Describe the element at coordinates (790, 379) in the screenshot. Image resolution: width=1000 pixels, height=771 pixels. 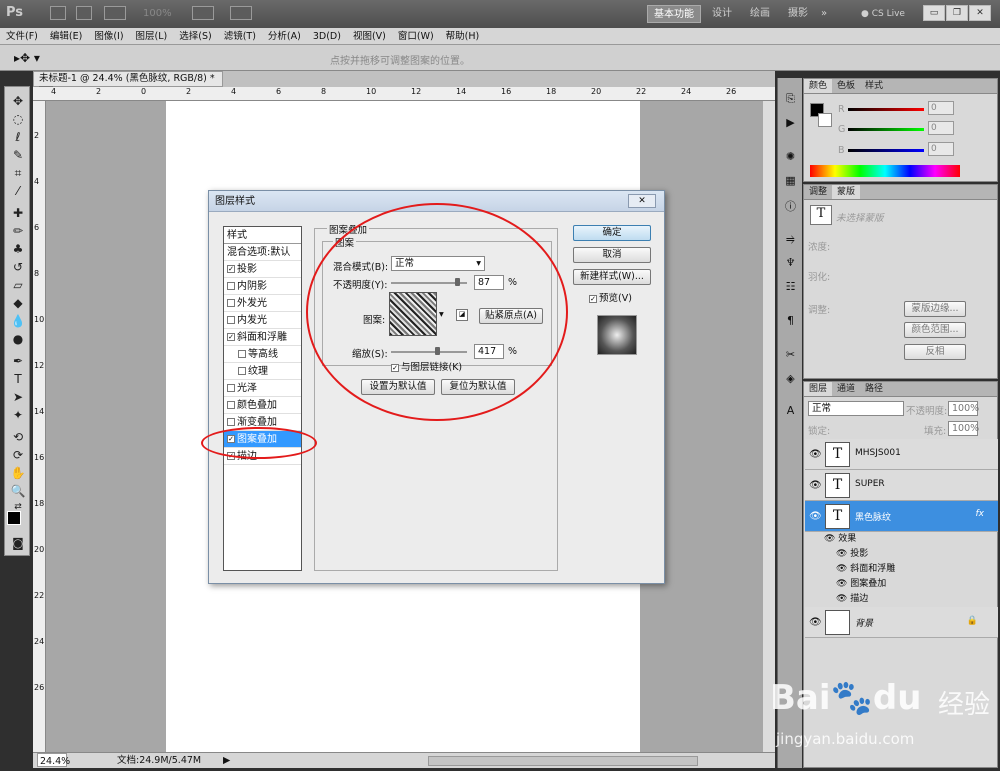
I see `styles-panel-icon: ◈` at that location.